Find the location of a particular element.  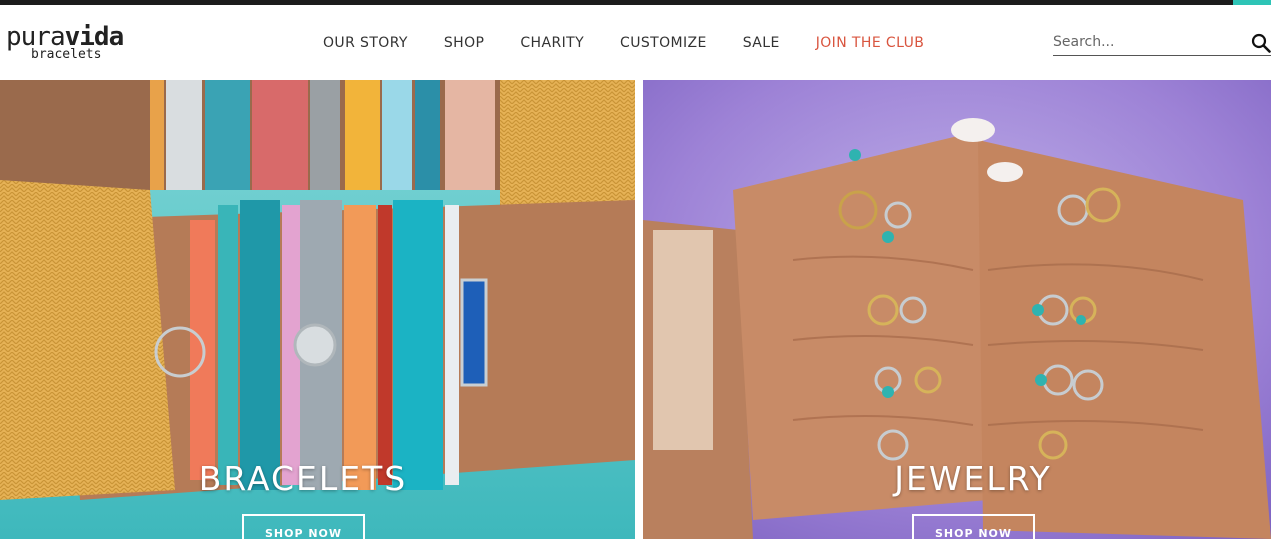

shop-jewelry-button: SHOP NOW is located at coordinates (973, 526).